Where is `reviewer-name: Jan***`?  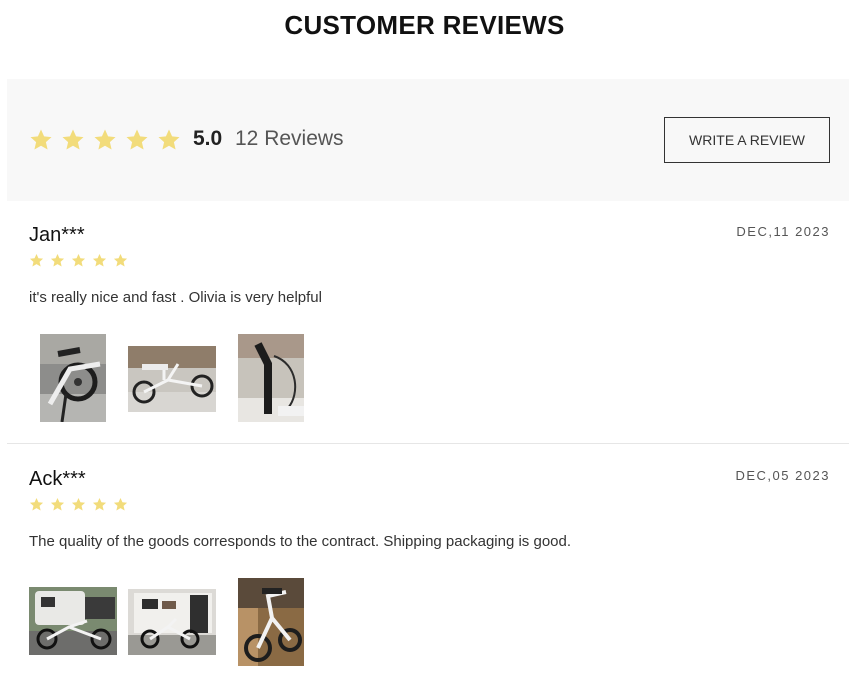 reviewer-name: Jan*** is located at coordinates (57, 235).